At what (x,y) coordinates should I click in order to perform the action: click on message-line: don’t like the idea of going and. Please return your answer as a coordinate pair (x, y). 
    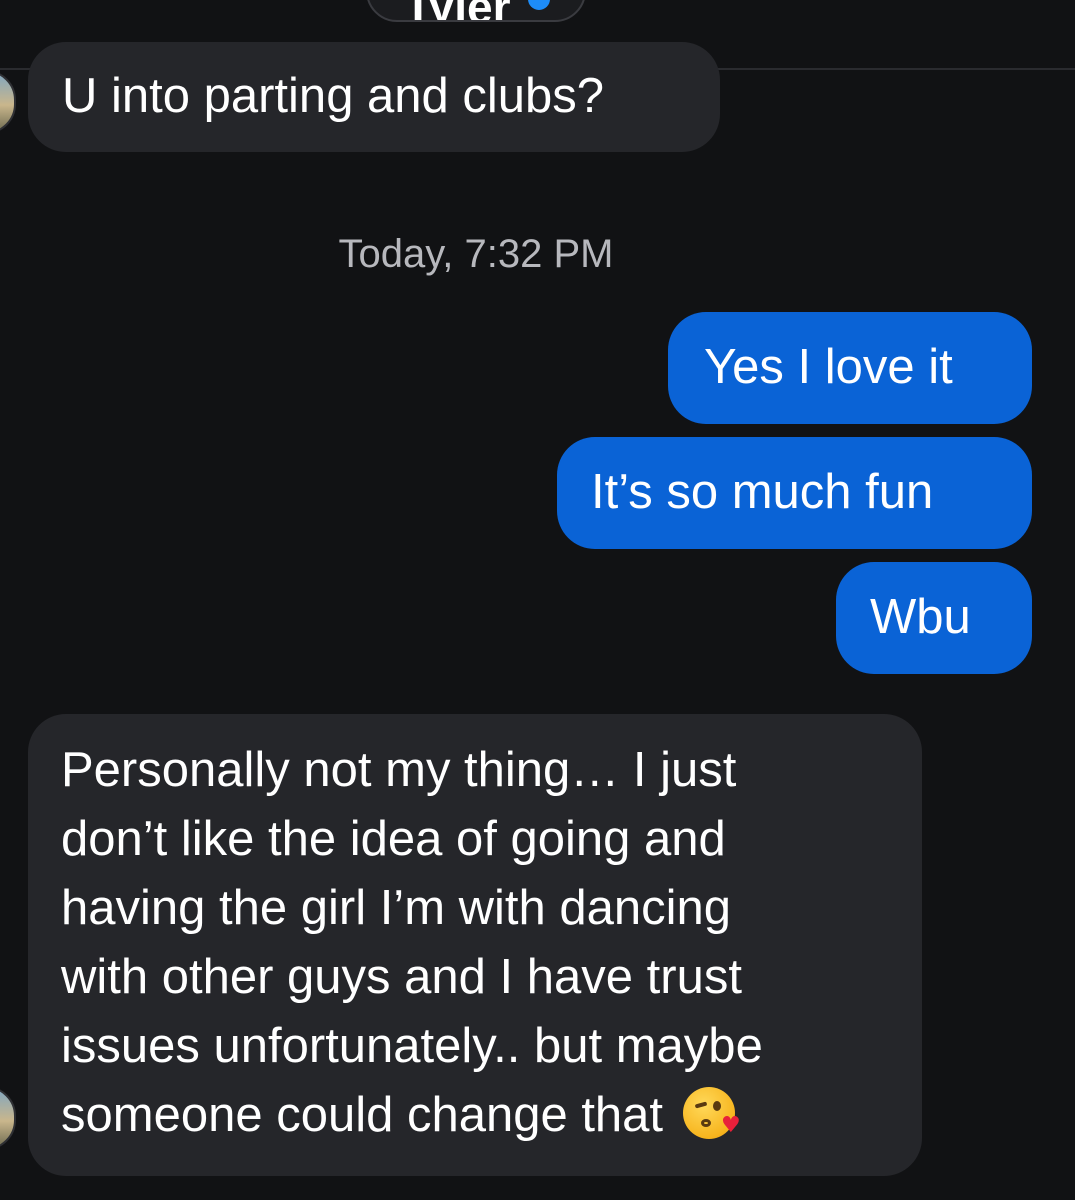
    Looking at the image, I should click on (393, 839).